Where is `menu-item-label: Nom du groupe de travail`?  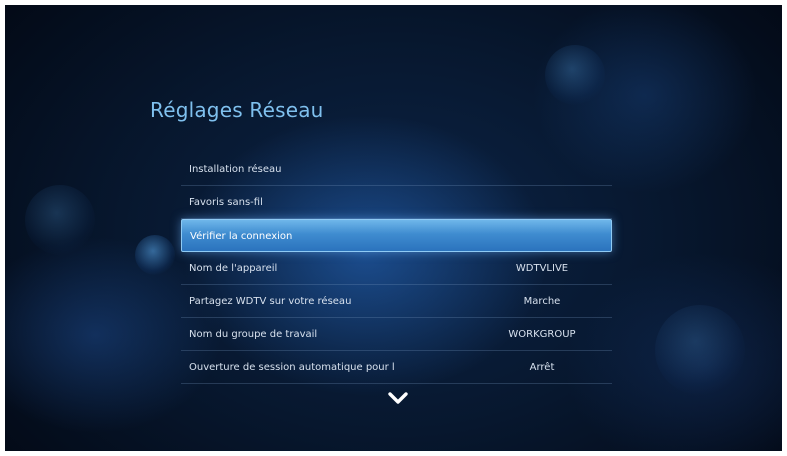
menu-item-label: Nom du groupe de travail is located at coordinates (253, 334).